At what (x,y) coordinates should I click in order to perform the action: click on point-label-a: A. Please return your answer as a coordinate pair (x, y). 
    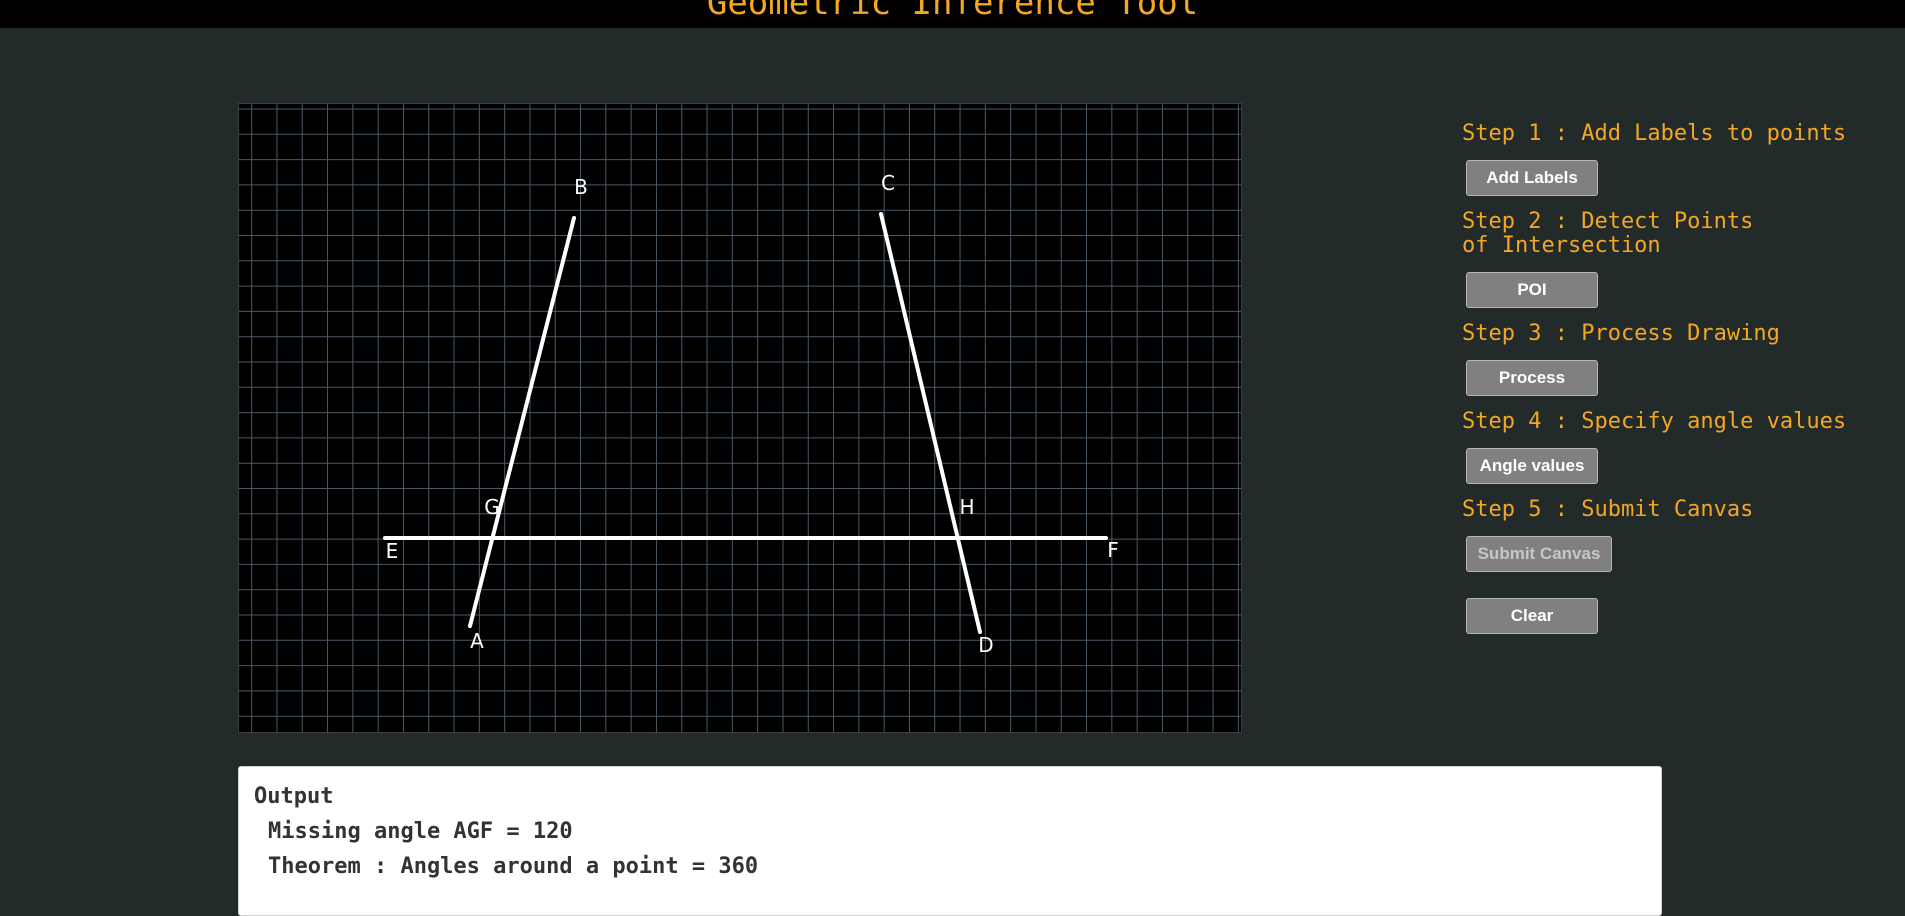
    Looking at the image, I should click on (477, 641).